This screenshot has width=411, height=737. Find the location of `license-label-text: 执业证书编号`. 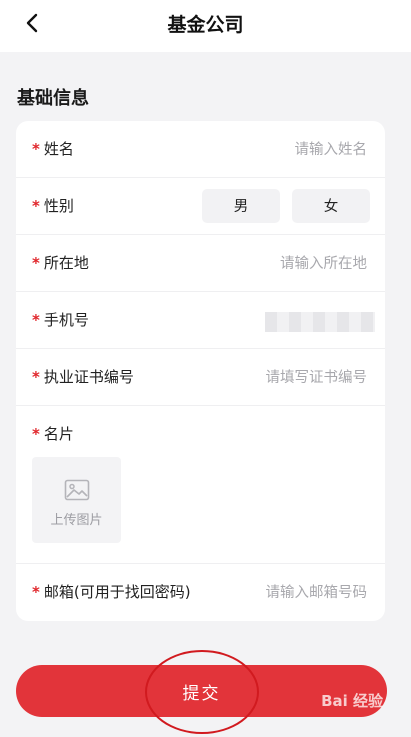

license-label-text: 执业证书编号 is located at coordinates (88, 377).